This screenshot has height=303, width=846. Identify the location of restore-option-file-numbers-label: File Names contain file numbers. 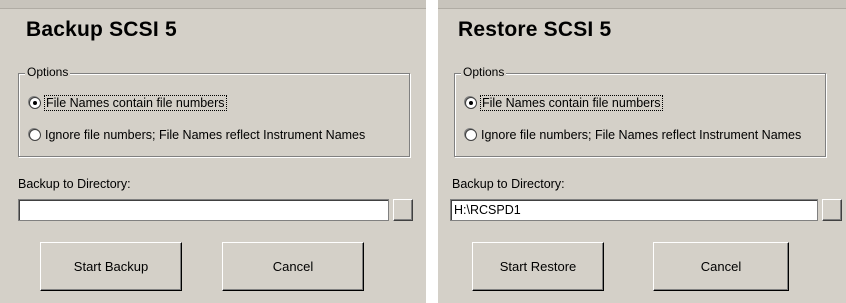
(571, 103).